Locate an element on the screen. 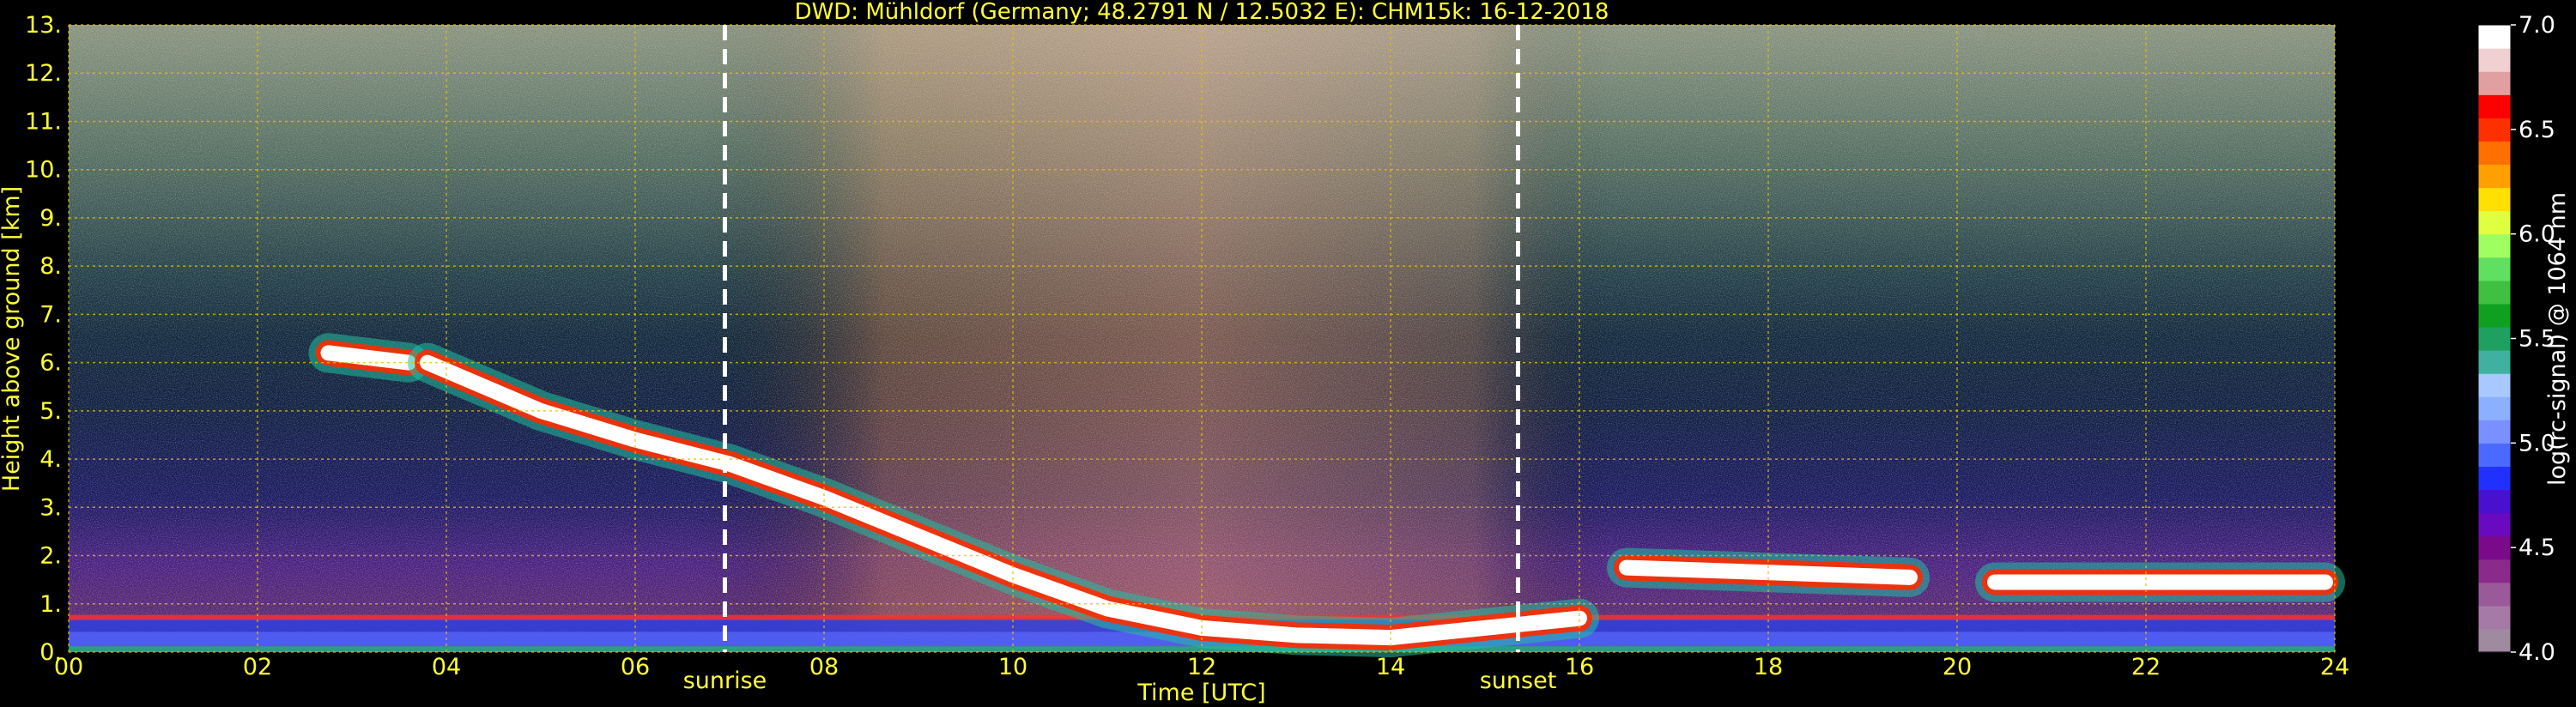 The height and width of the screenshot is (707, 2576). x-axis-label: Time [UTC] is located at coordinates (1200, 693).